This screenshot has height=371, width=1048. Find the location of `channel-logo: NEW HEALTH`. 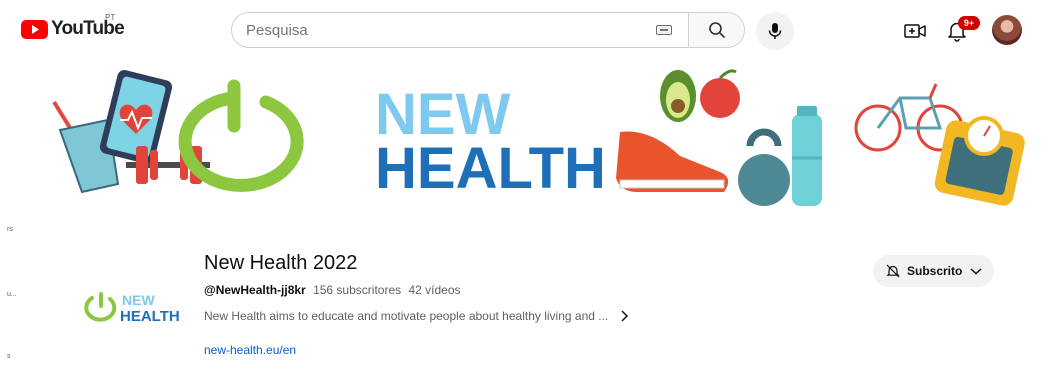

channel-logo: NEW HEALTH is located at coordinates (132, 308).